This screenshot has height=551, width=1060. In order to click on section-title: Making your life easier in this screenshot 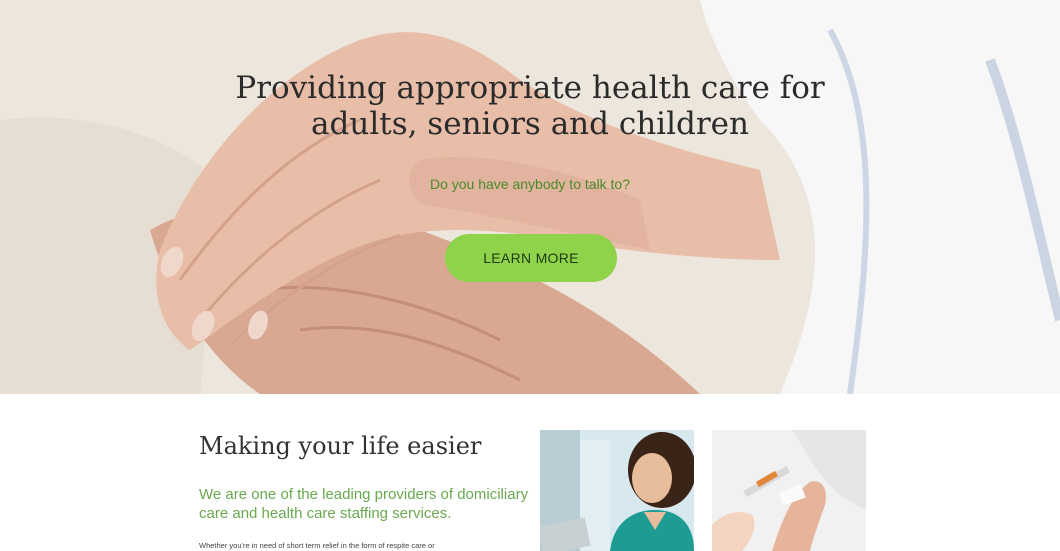, I will do `click(340, 446)`.